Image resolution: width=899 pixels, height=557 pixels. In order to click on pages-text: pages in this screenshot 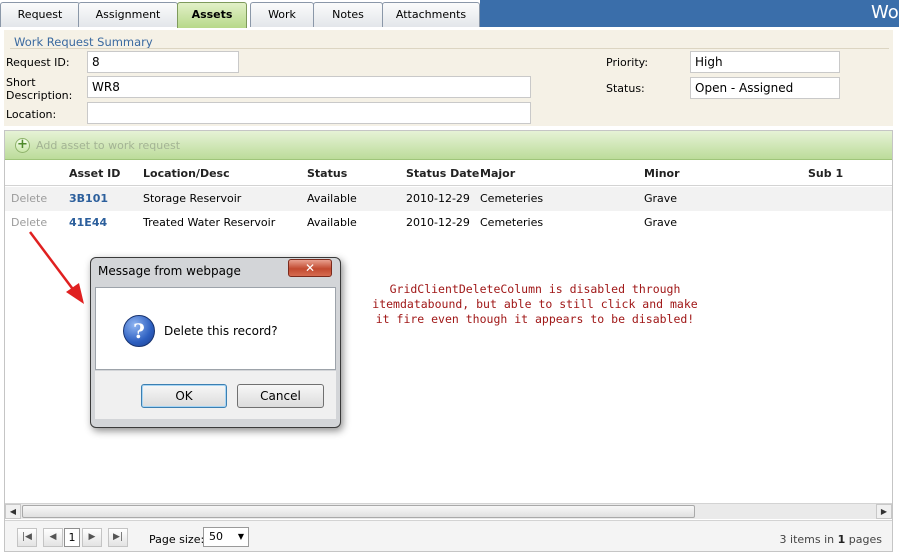, I will do `click(863, 539)`.